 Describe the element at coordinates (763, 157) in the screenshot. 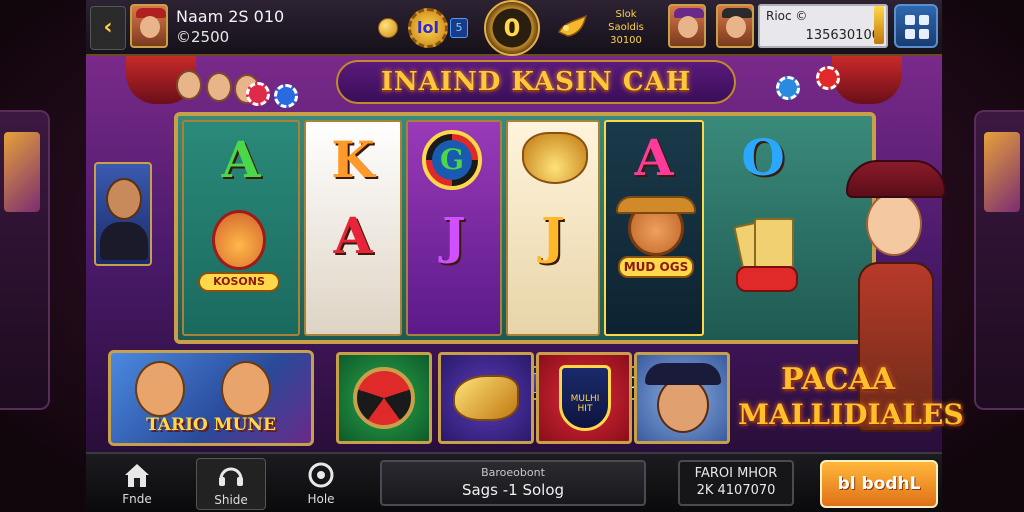

I see `symbol-letter: O` at that location.